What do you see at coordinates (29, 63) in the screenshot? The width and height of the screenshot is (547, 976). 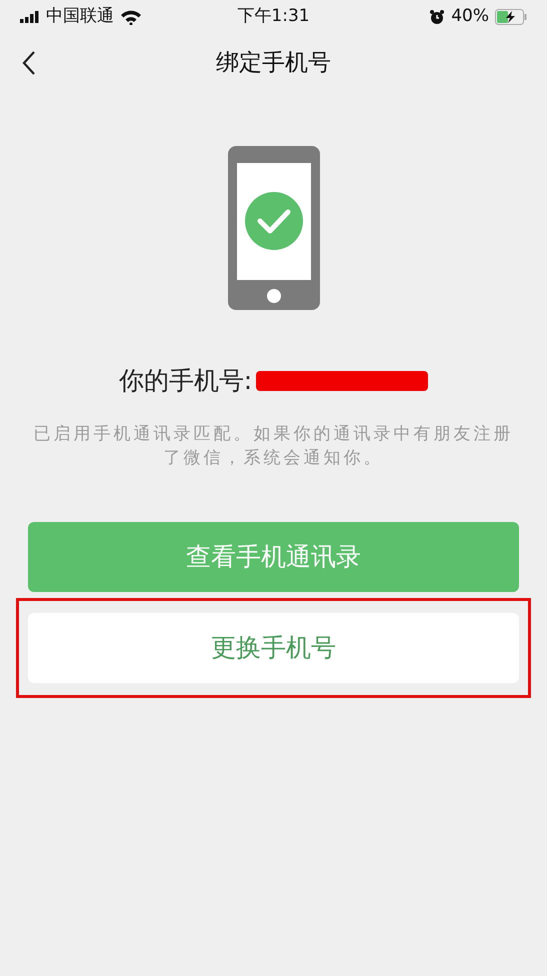 I see `back-icon` at bounding box center [29, 63].